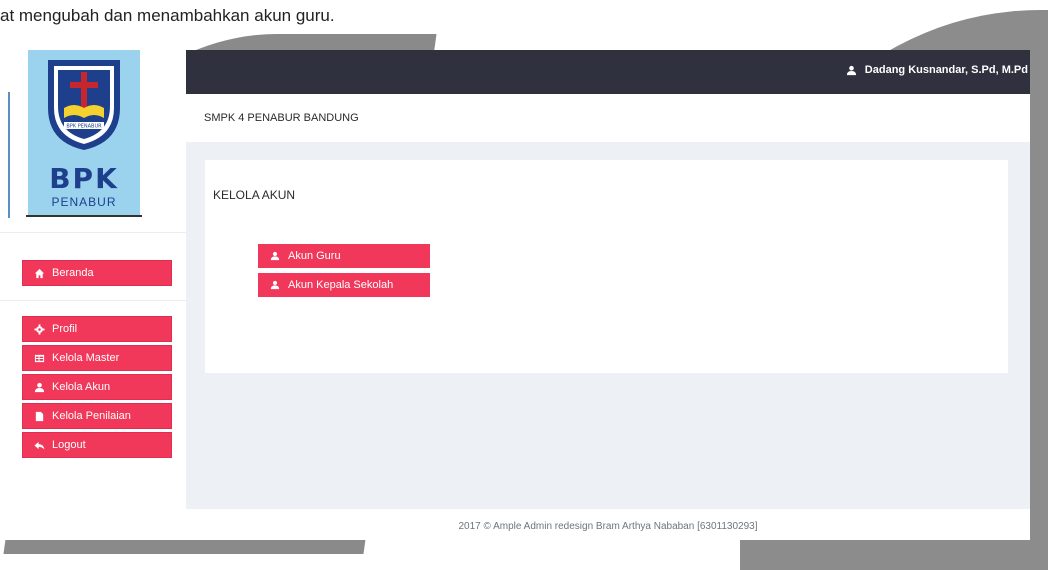 The image size is (1048, 570). What do you see at coordinates (341, 285) in the screenshot?
I see `button-label: Akun Kepala Sekolah` at bounding box center [341, 285].